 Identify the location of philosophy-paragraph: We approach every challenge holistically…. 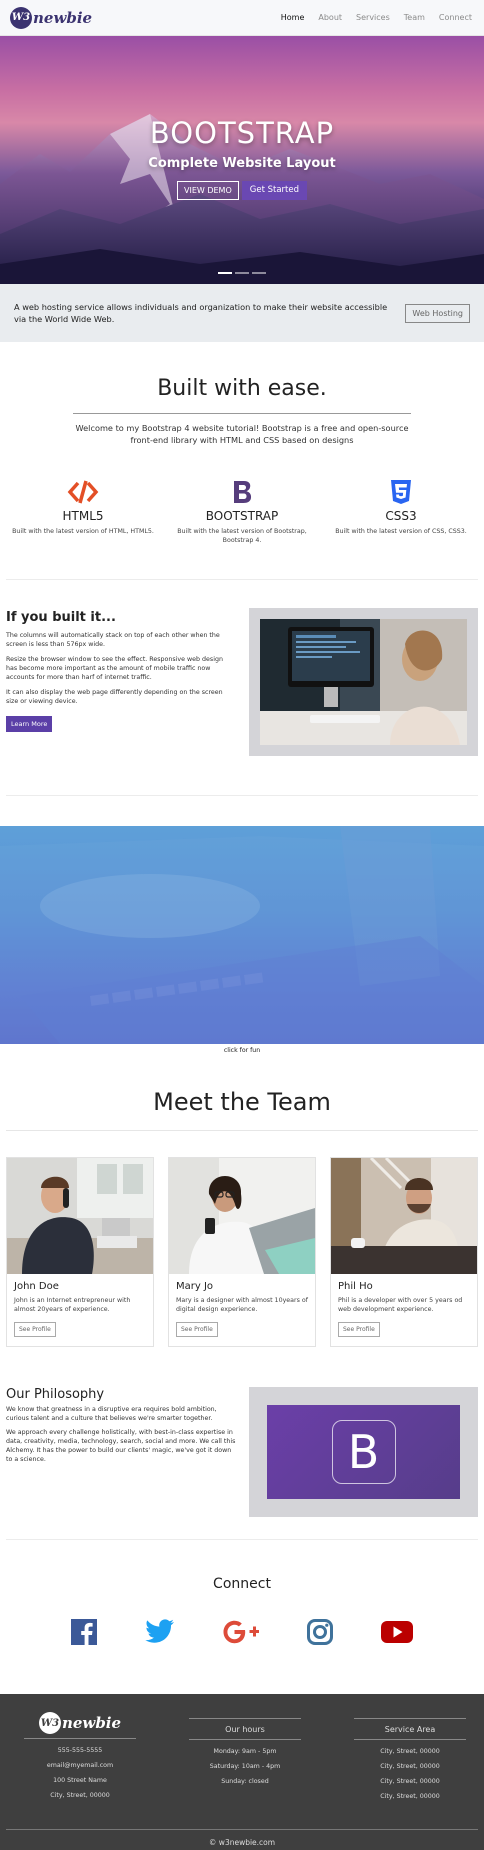
(121, 1446).